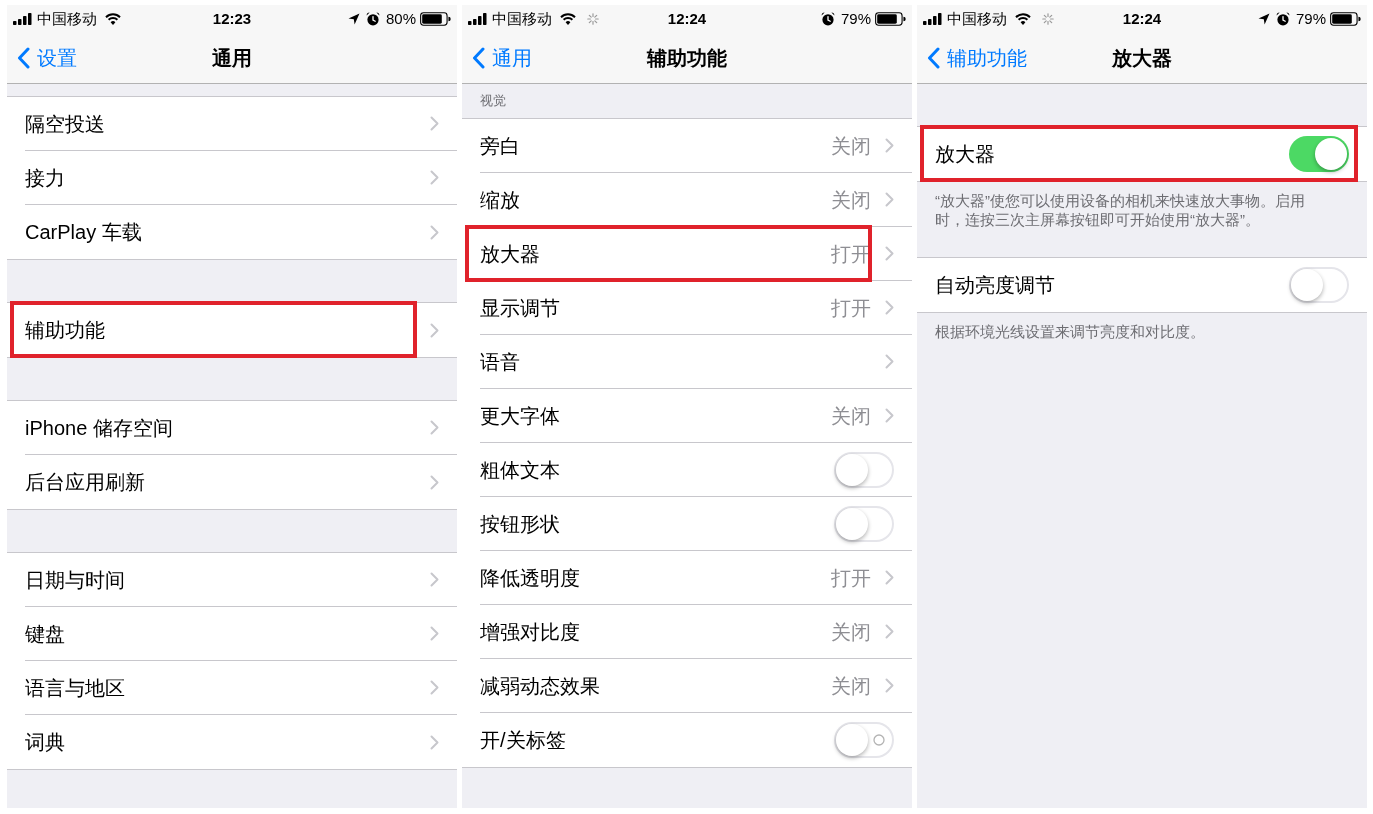  Describe the element at coordinates (687, 58) in the screenshot. I see `nav-title: 辅助功能` at that location.